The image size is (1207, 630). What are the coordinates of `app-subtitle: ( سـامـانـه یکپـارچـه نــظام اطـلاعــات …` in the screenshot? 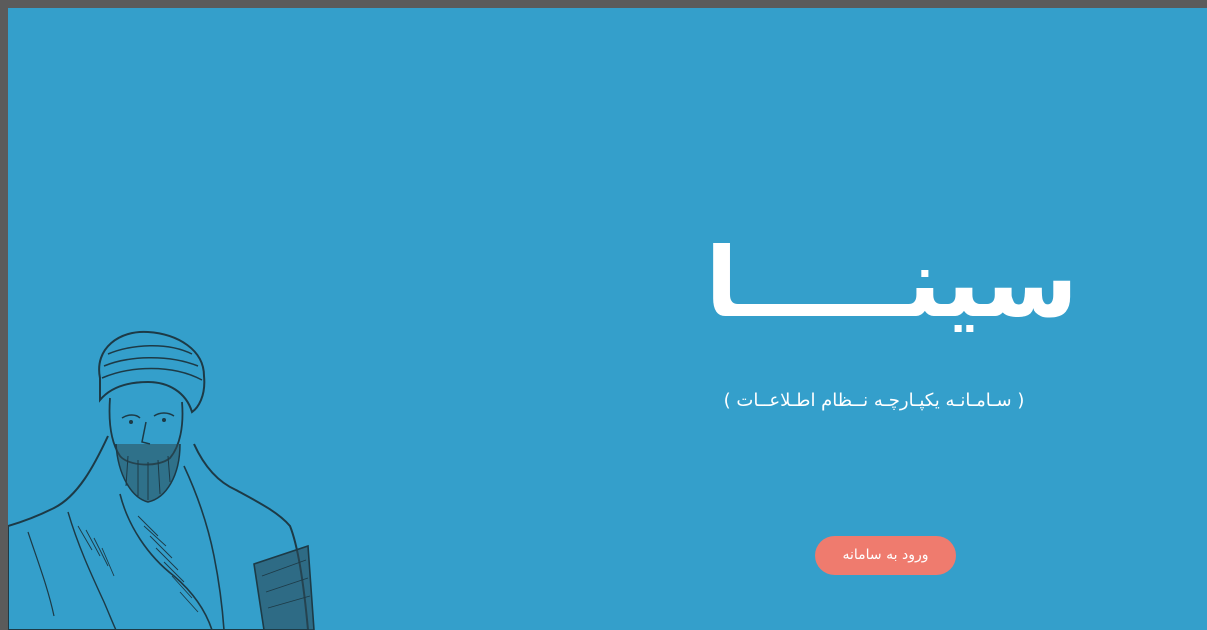 It's located at (874, 400).